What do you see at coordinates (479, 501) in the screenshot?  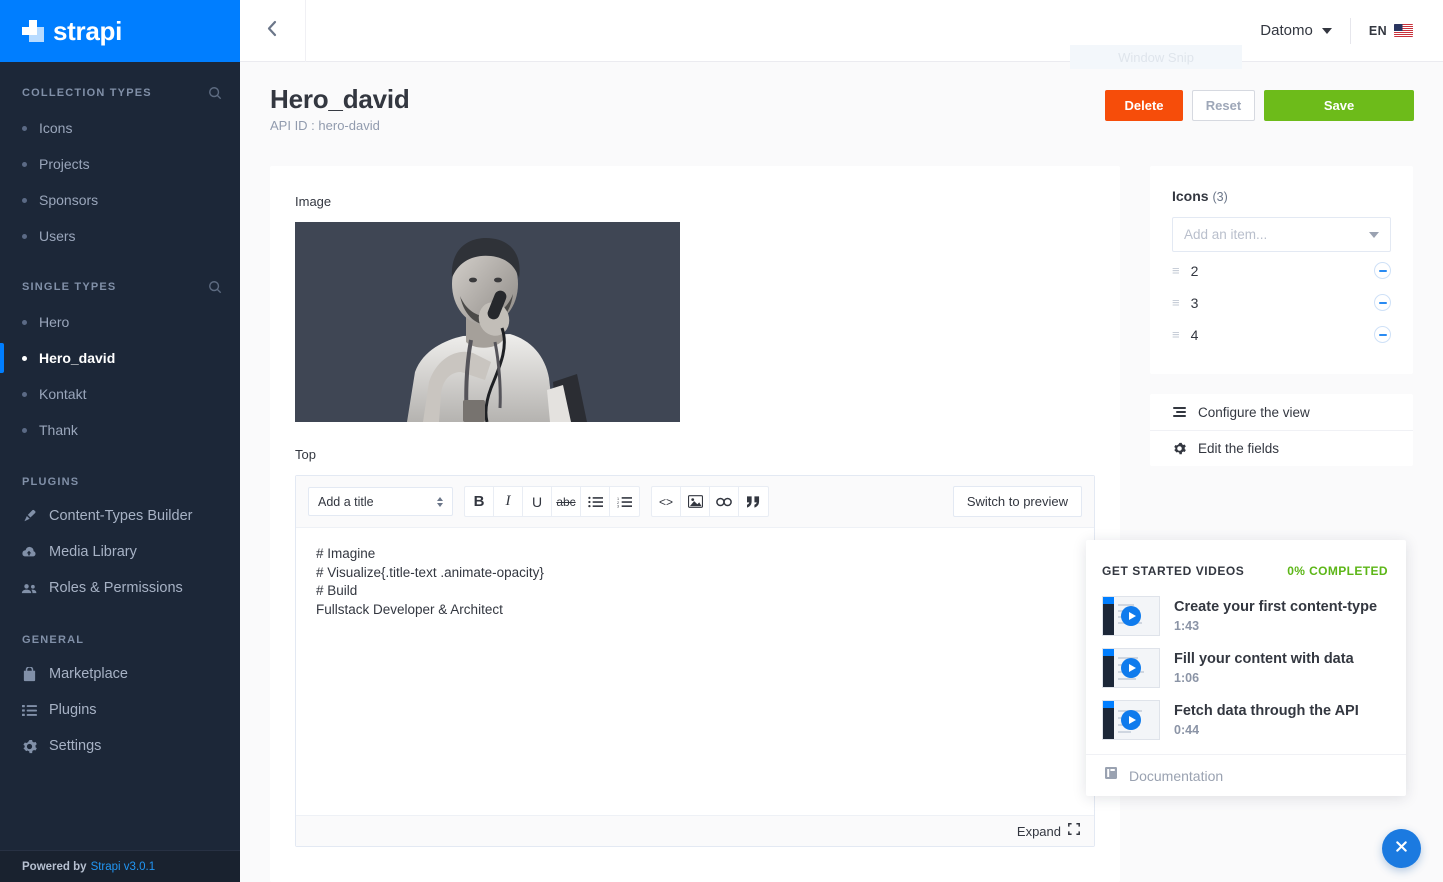 I see `bold-icon: B` at bounding box center [479, 501].